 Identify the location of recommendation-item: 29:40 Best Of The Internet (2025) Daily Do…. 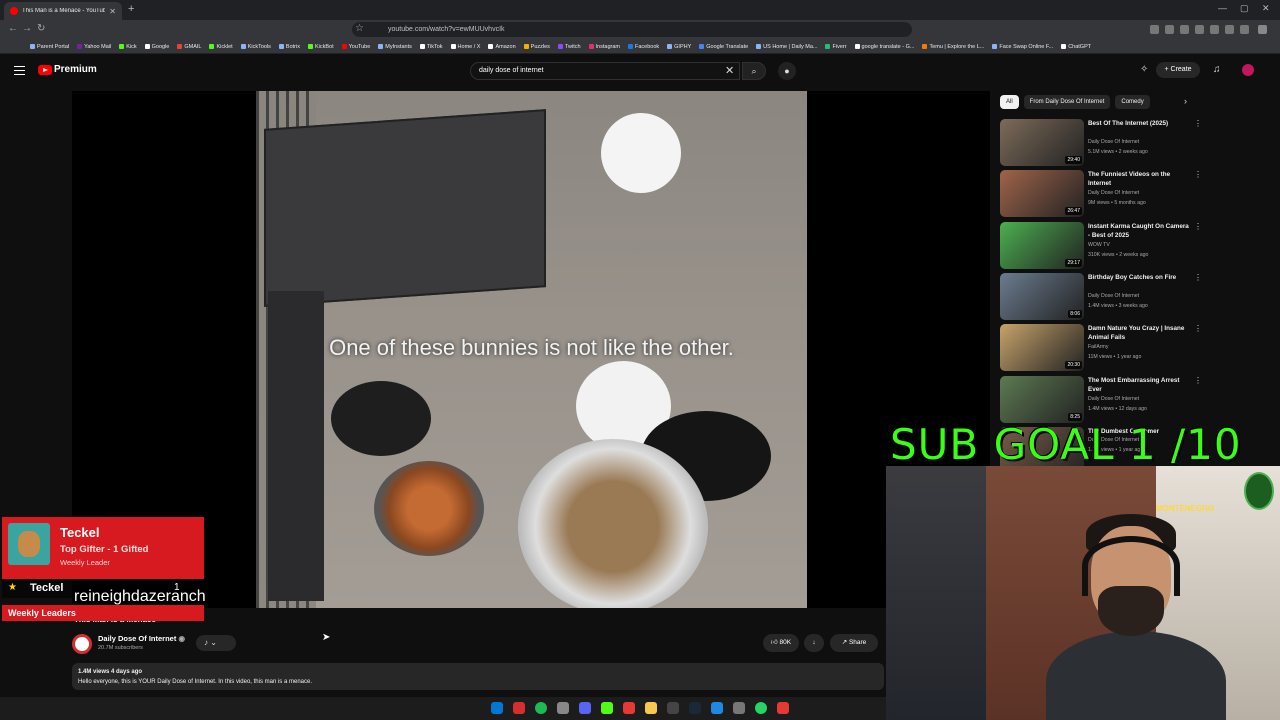
(1135, 143).